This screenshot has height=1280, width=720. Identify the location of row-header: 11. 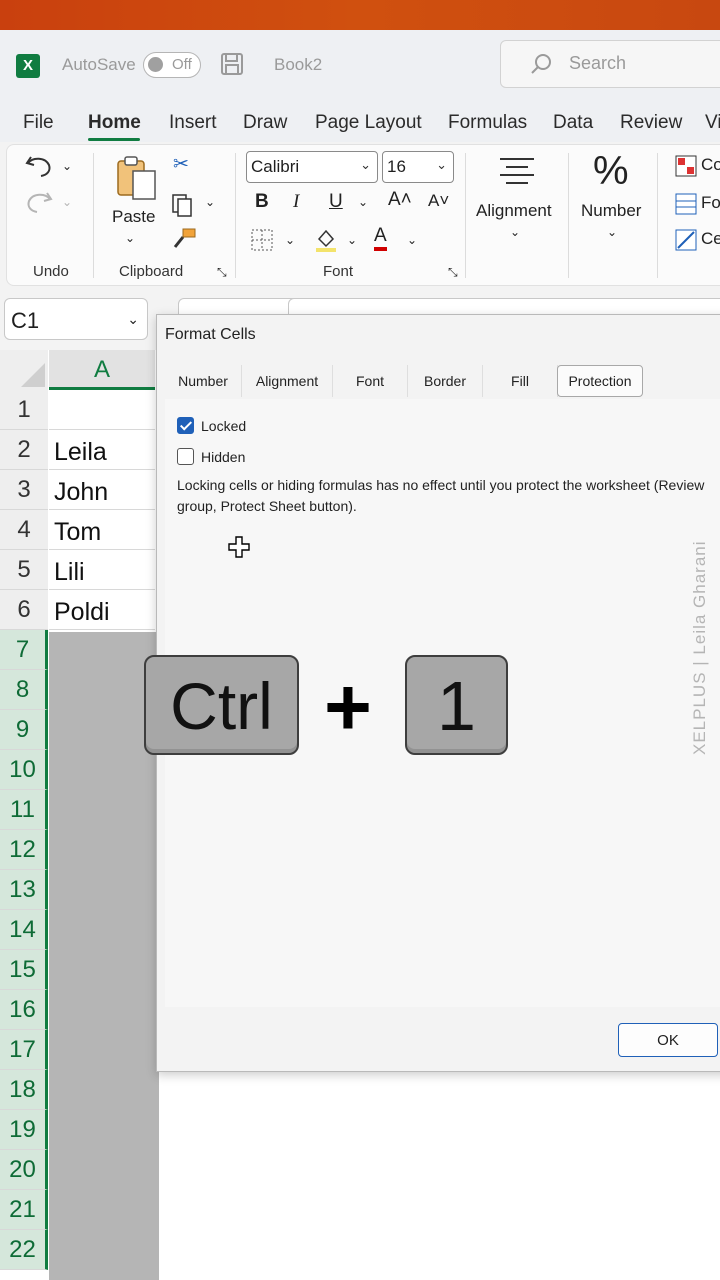
(24, 810).